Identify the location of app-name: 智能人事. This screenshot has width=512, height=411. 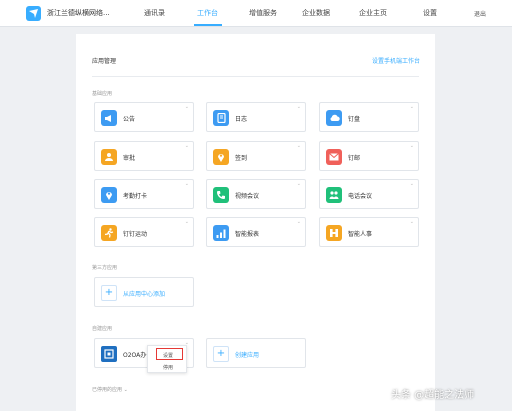
(360, 234).